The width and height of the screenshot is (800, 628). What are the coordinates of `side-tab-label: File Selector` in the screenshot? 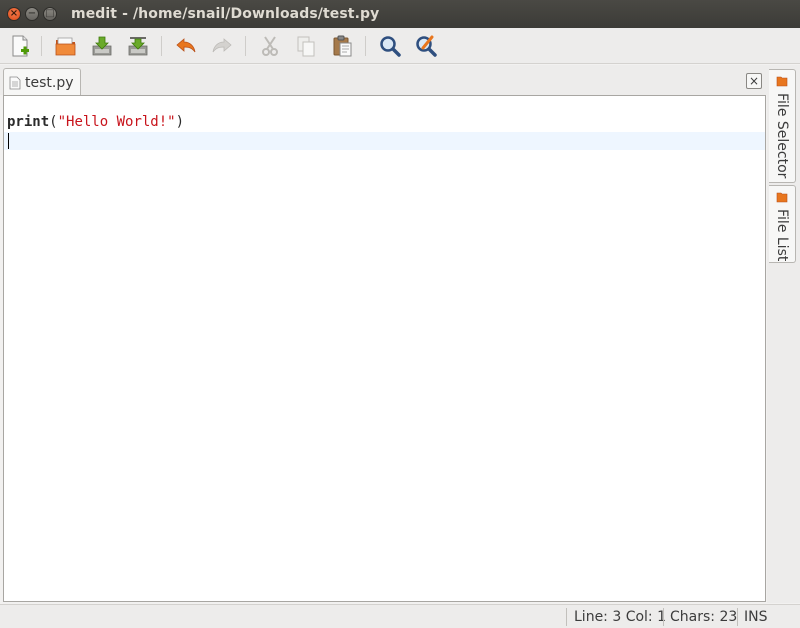 It's located at (782, 136).